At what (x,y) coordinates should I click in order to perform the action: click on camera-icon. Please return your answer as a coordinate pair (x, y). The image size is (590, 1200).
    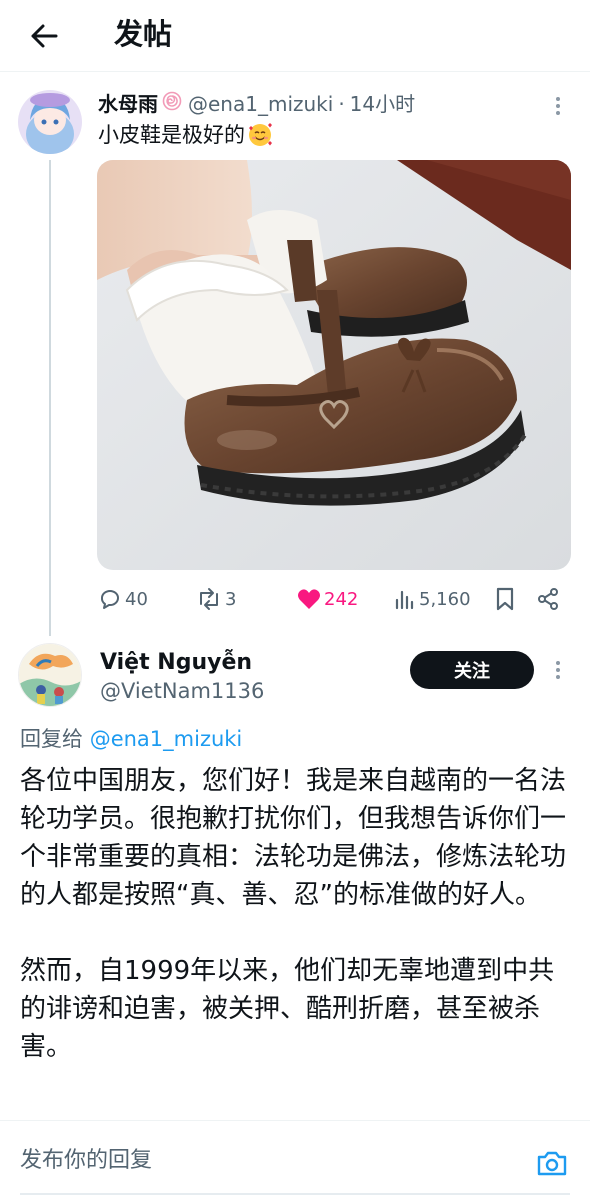
    Looking at the image, I should click on (552, 1163).